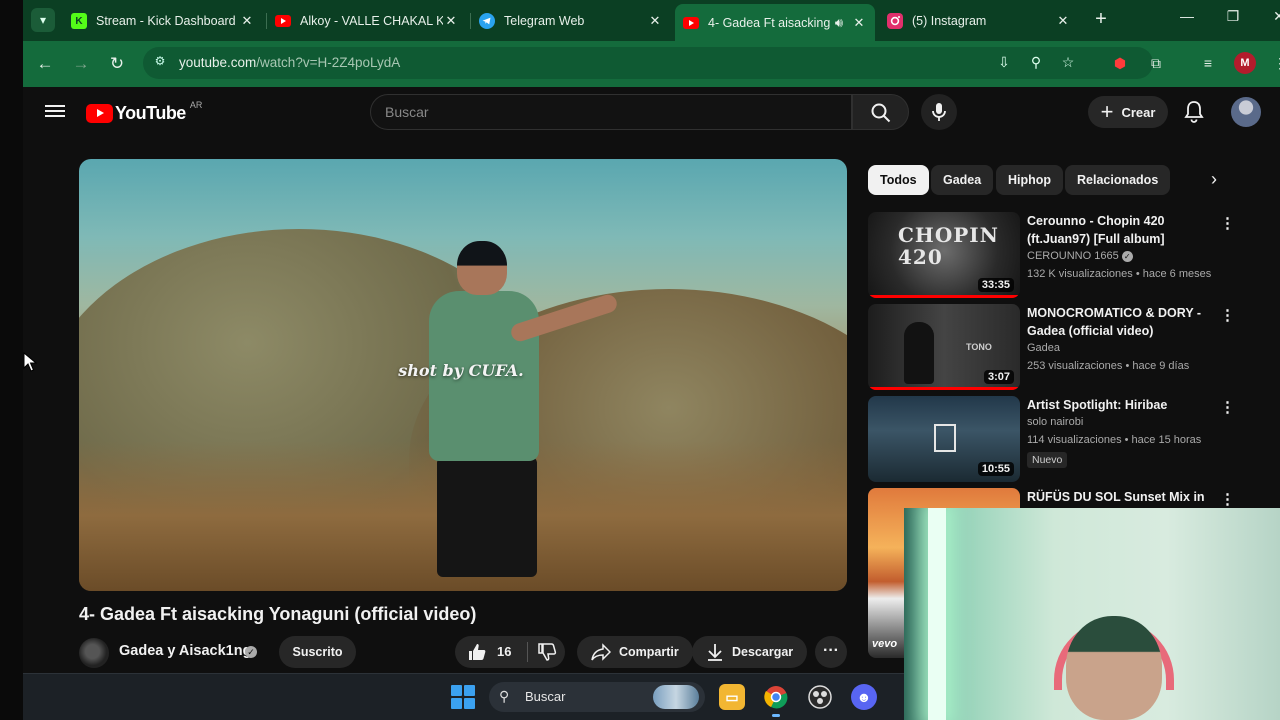 This screenshot has width=1280, height=720. Describe the element at coordinates (1156, 63) in the screenshot. I see `extensions-puzzle-icon: ⧉` at that location.